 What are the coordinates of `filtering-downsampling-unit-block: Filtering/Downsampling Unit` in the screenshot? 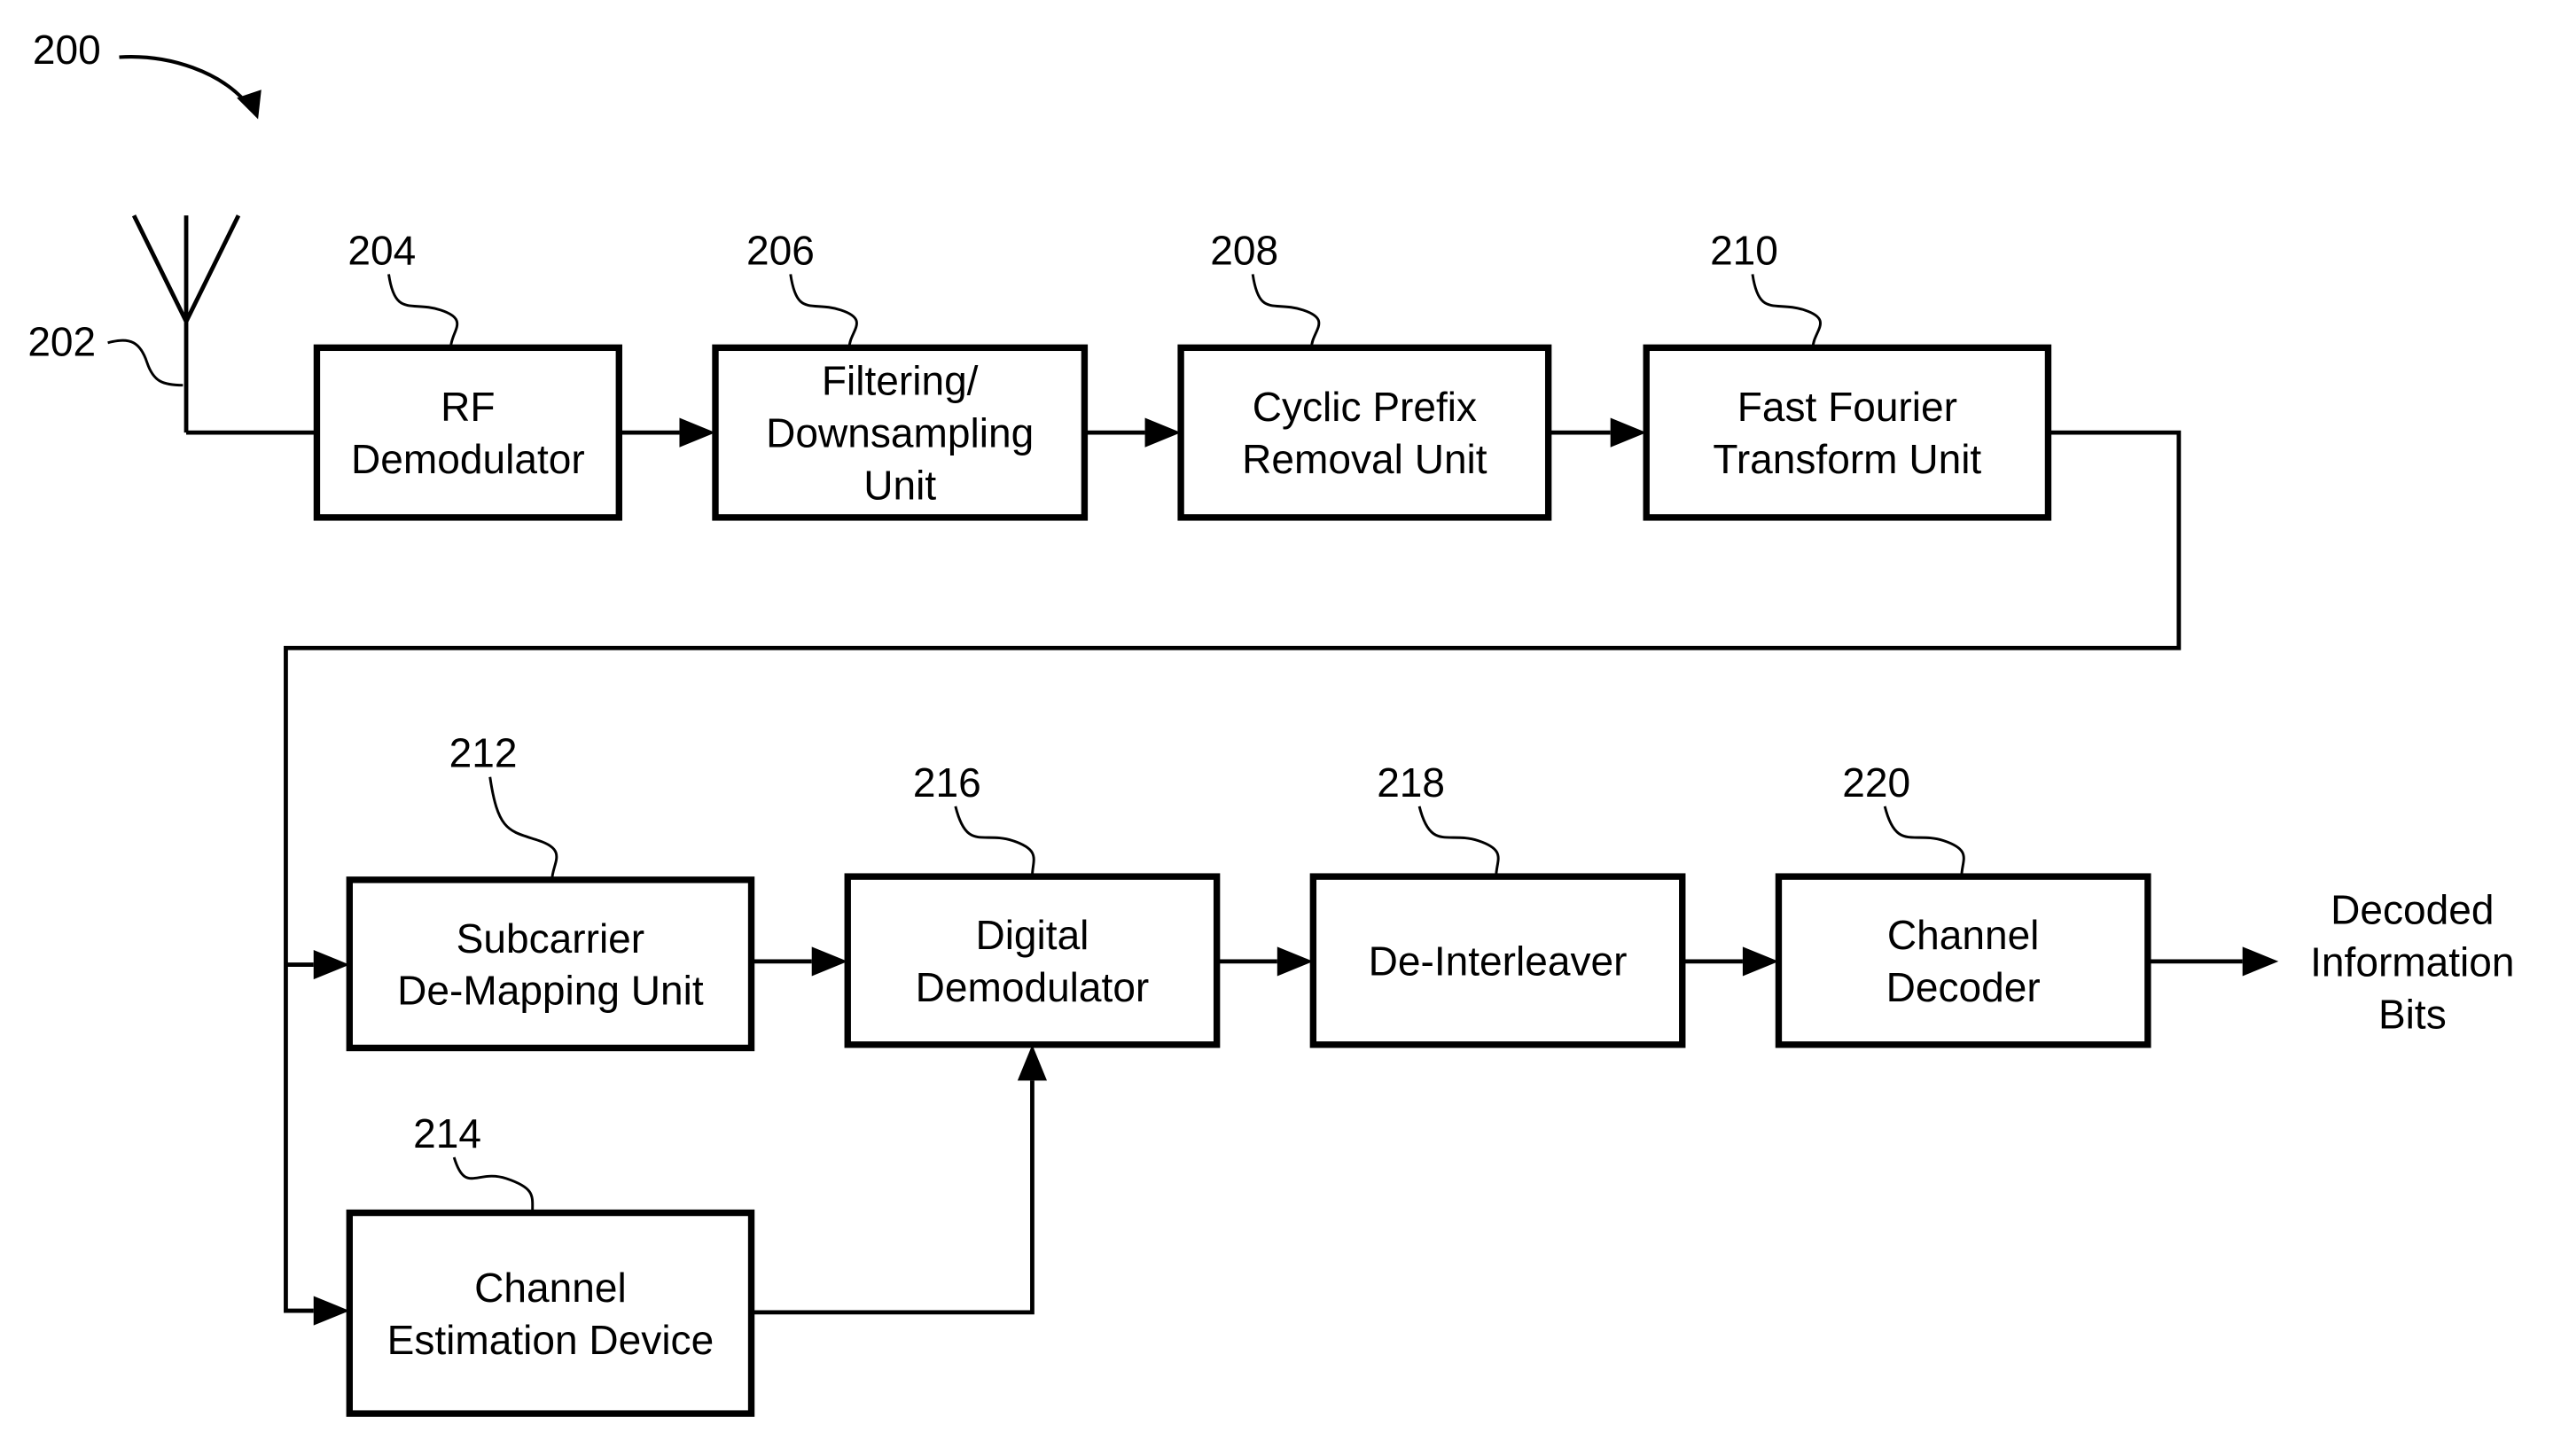 It's located at (900, 432).